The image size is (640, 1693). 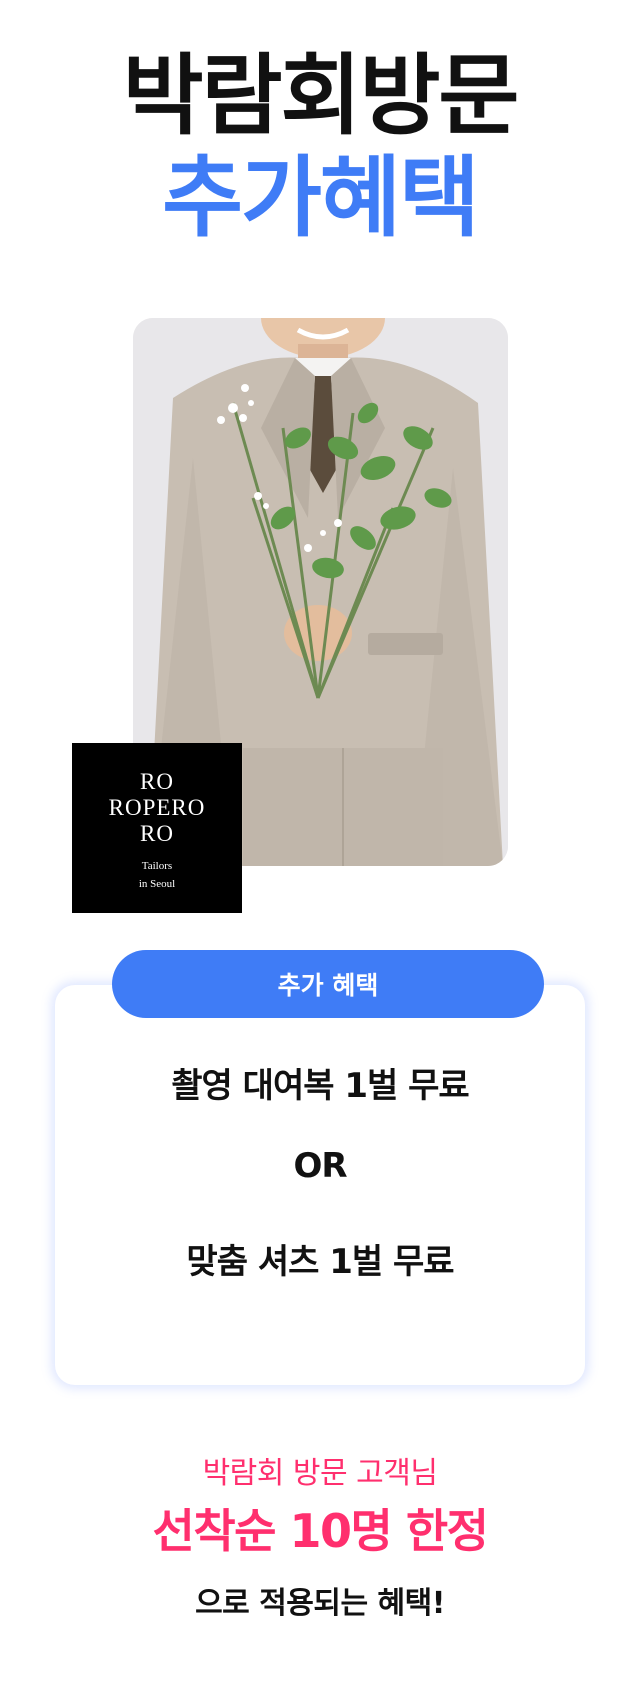 I want to click on benefit-option-rental: 촬영 대여복 1벌 무료, so click(x=320, y=1086).